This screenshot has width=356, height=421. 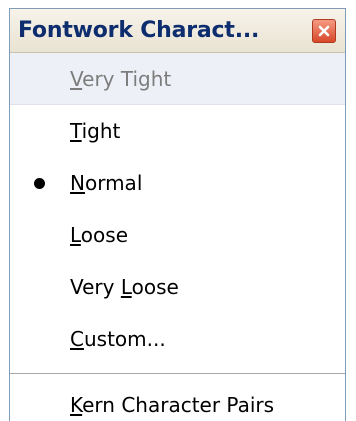 What do you see at coordinates (95, 131) in the screenshot?
I see `menu-item-label: Tight` at bounding box center [95, 131].